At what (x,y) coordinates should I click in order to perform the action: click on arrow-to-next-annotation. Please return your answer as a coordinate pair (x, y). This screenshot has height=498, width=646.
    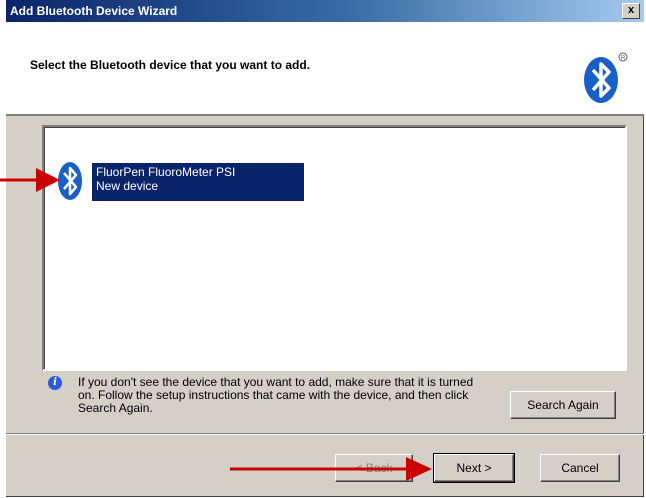
    Looking at the image, I should click on (331, 469).